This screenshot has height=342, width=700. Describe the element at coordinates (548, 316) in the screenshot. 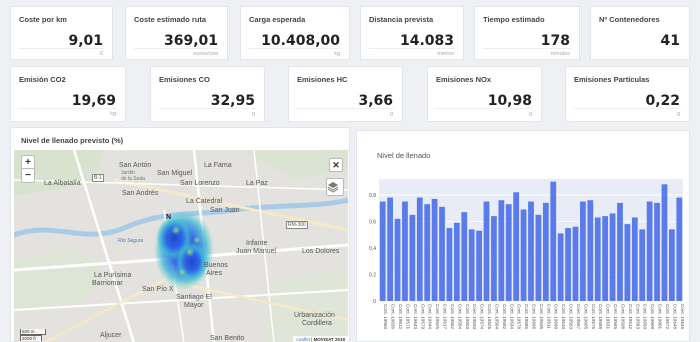

I see `x-tick-label: Cont. 19611` at that location.